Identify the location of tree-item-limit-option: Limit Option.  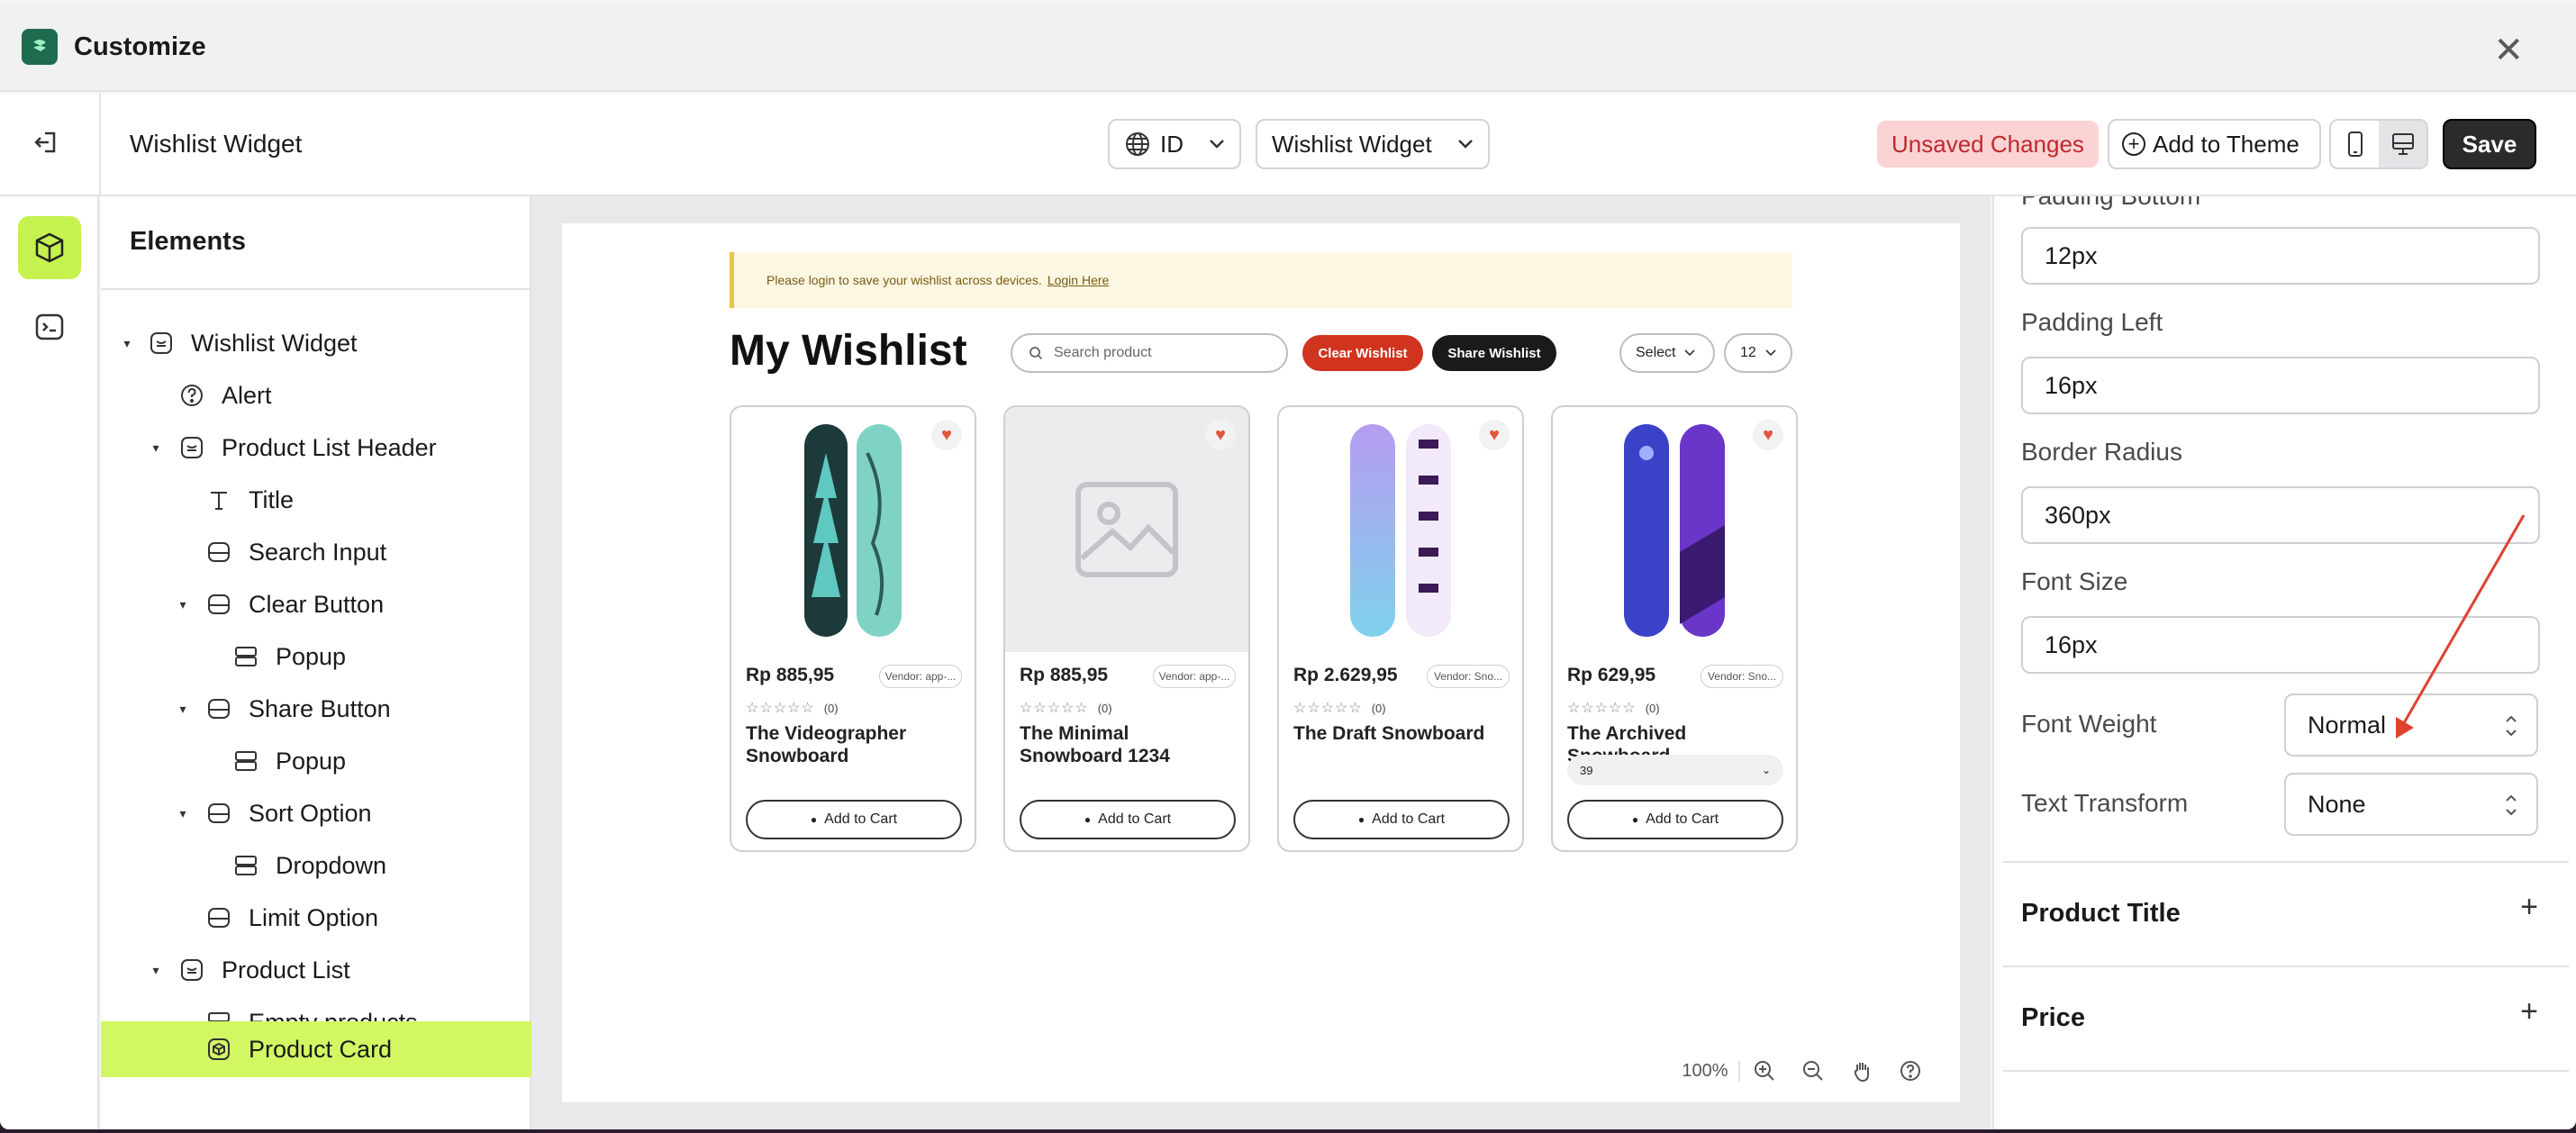
(316, 918).